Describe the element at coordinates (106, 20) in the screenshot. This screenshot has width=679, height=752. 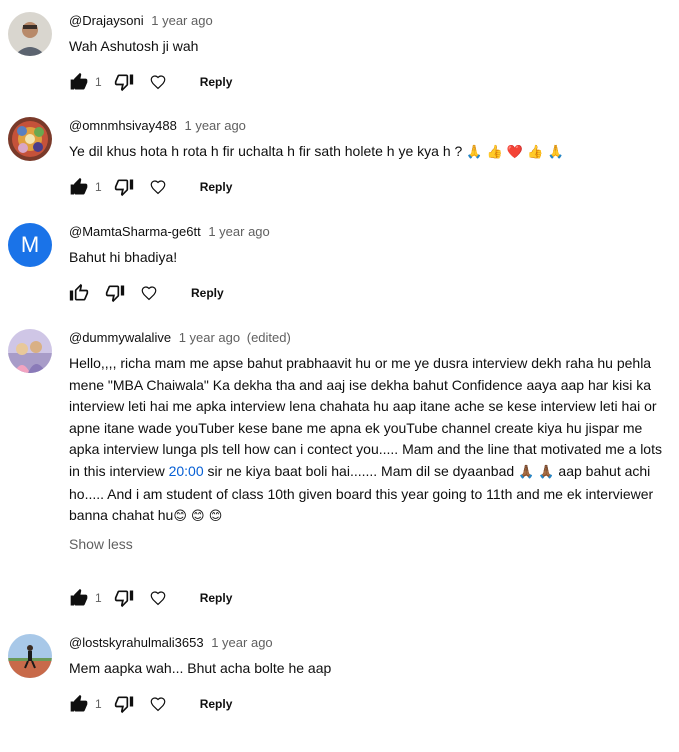
I see `comment-author: @Drajaysoni` at that location.